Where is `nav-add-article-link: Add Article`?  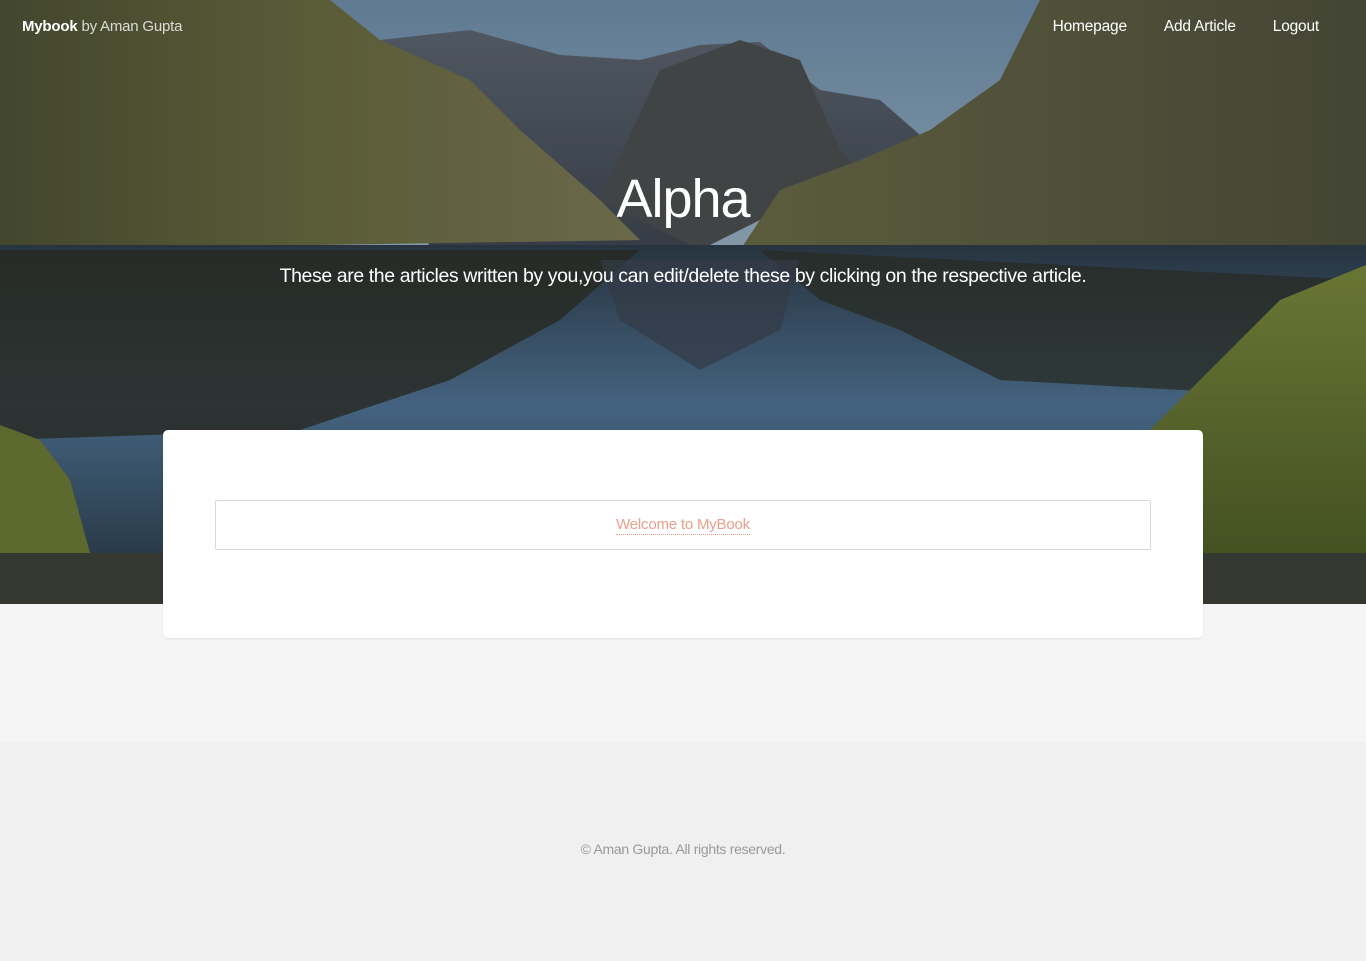
nav-add-article-link: Add Article is located at coordinates (1200, 27).